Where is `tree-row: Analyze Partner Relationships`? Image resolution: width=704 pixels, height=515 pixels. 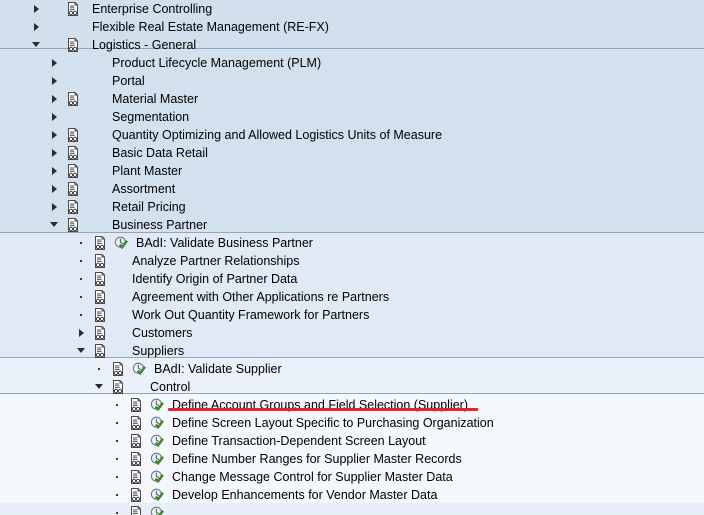
tree-row: Analyze Partner Relationships is located at coordinates (352, 261).